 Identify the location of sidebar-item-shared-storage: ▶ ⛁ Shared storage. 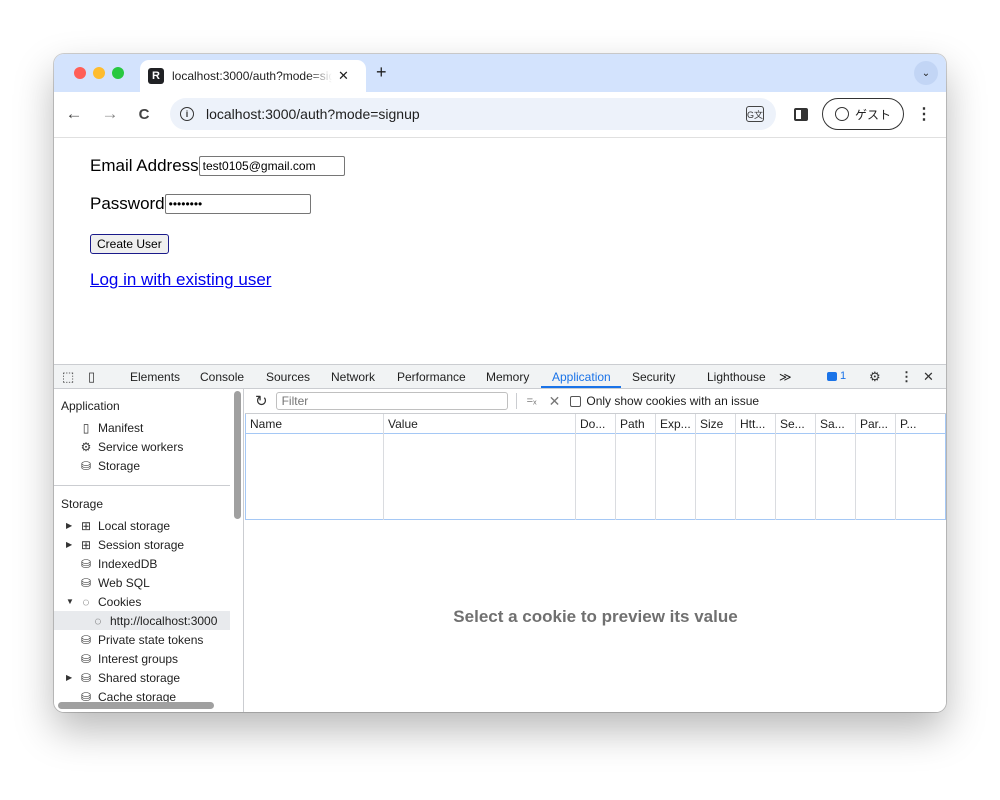
(153, 677).